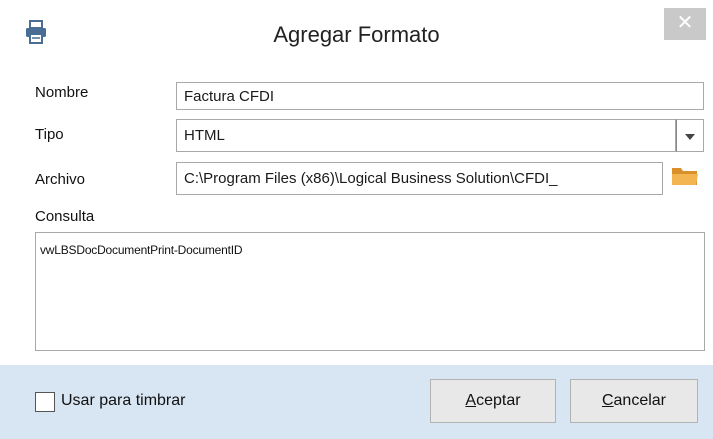  I want to click on nombre-label: Nombre, so click(62, 92).